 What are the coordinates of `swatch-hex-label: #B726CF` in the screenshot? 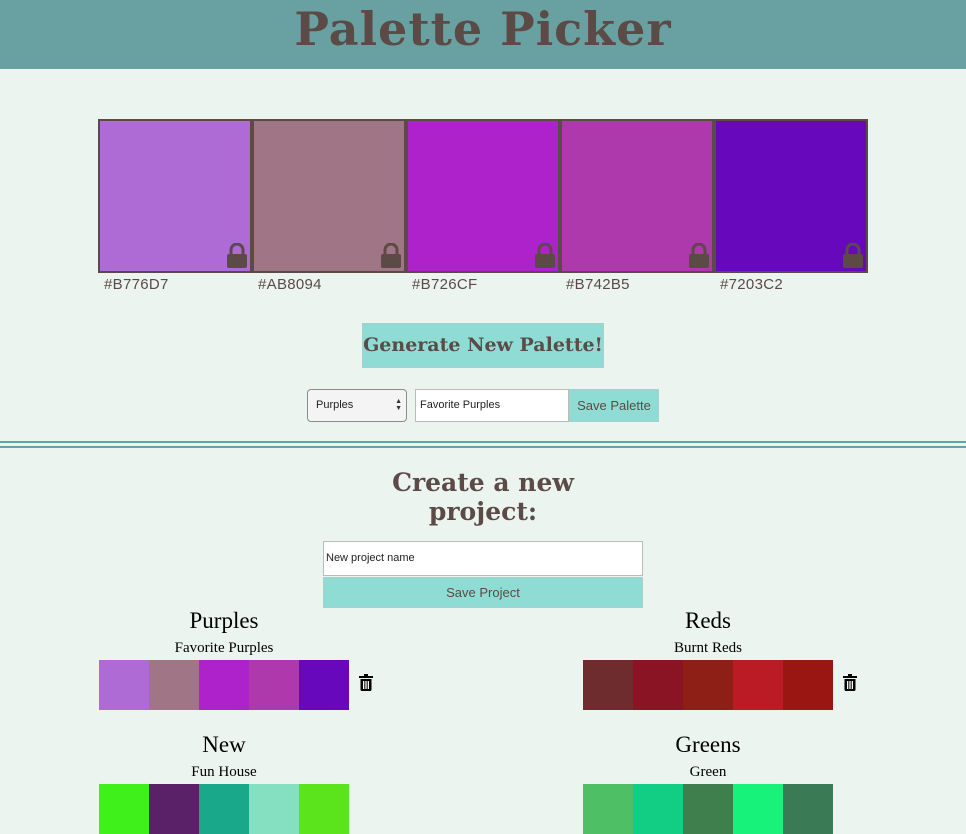 It's located at (445, 284).